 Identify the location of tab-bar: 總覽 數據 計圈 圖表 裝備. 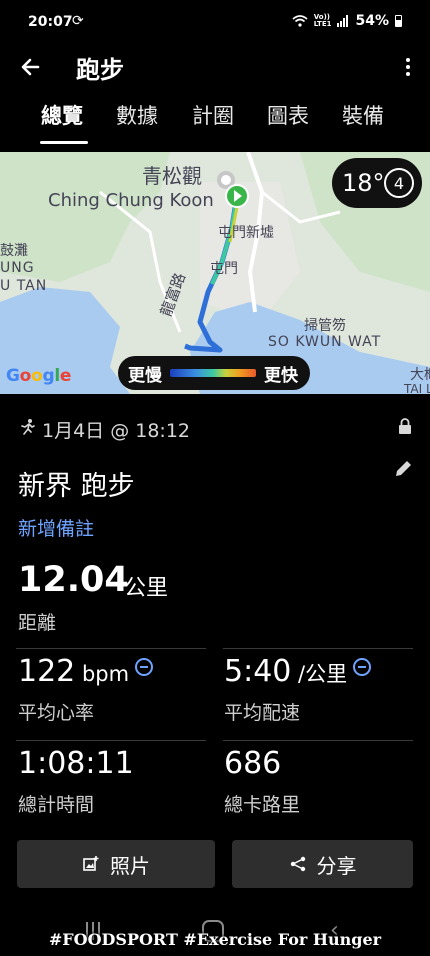
(215, 123).